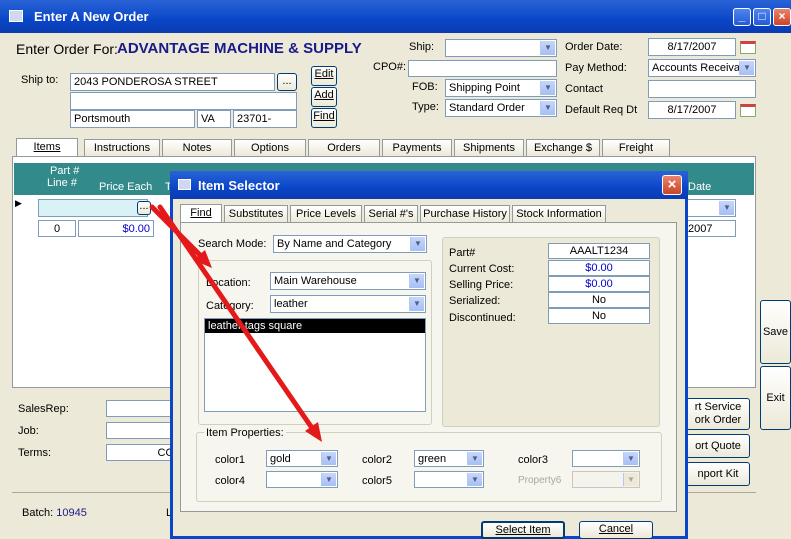 The height and width of the screenshot is (539, 791). I want to click on annotation-arrows, so click(235, 323).